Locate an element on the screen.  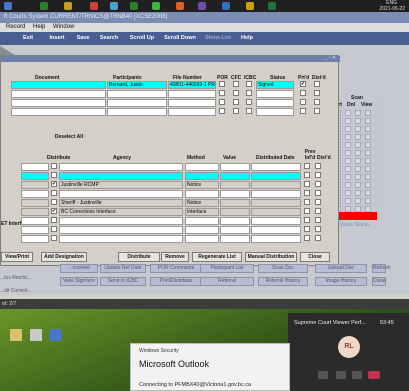
printed-checkbox: ✔ is located at coordinates (303, 84).